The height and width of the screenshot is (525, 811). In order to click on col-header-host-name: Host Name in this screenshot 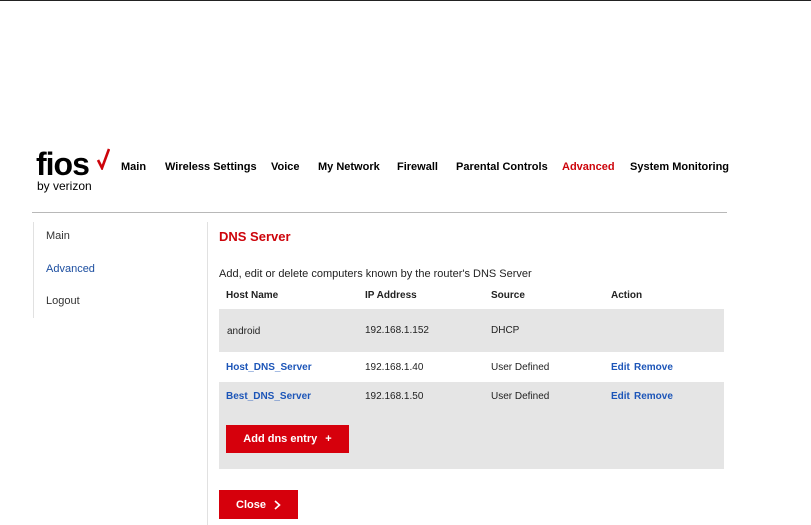, I will do `click(252, 295)`.